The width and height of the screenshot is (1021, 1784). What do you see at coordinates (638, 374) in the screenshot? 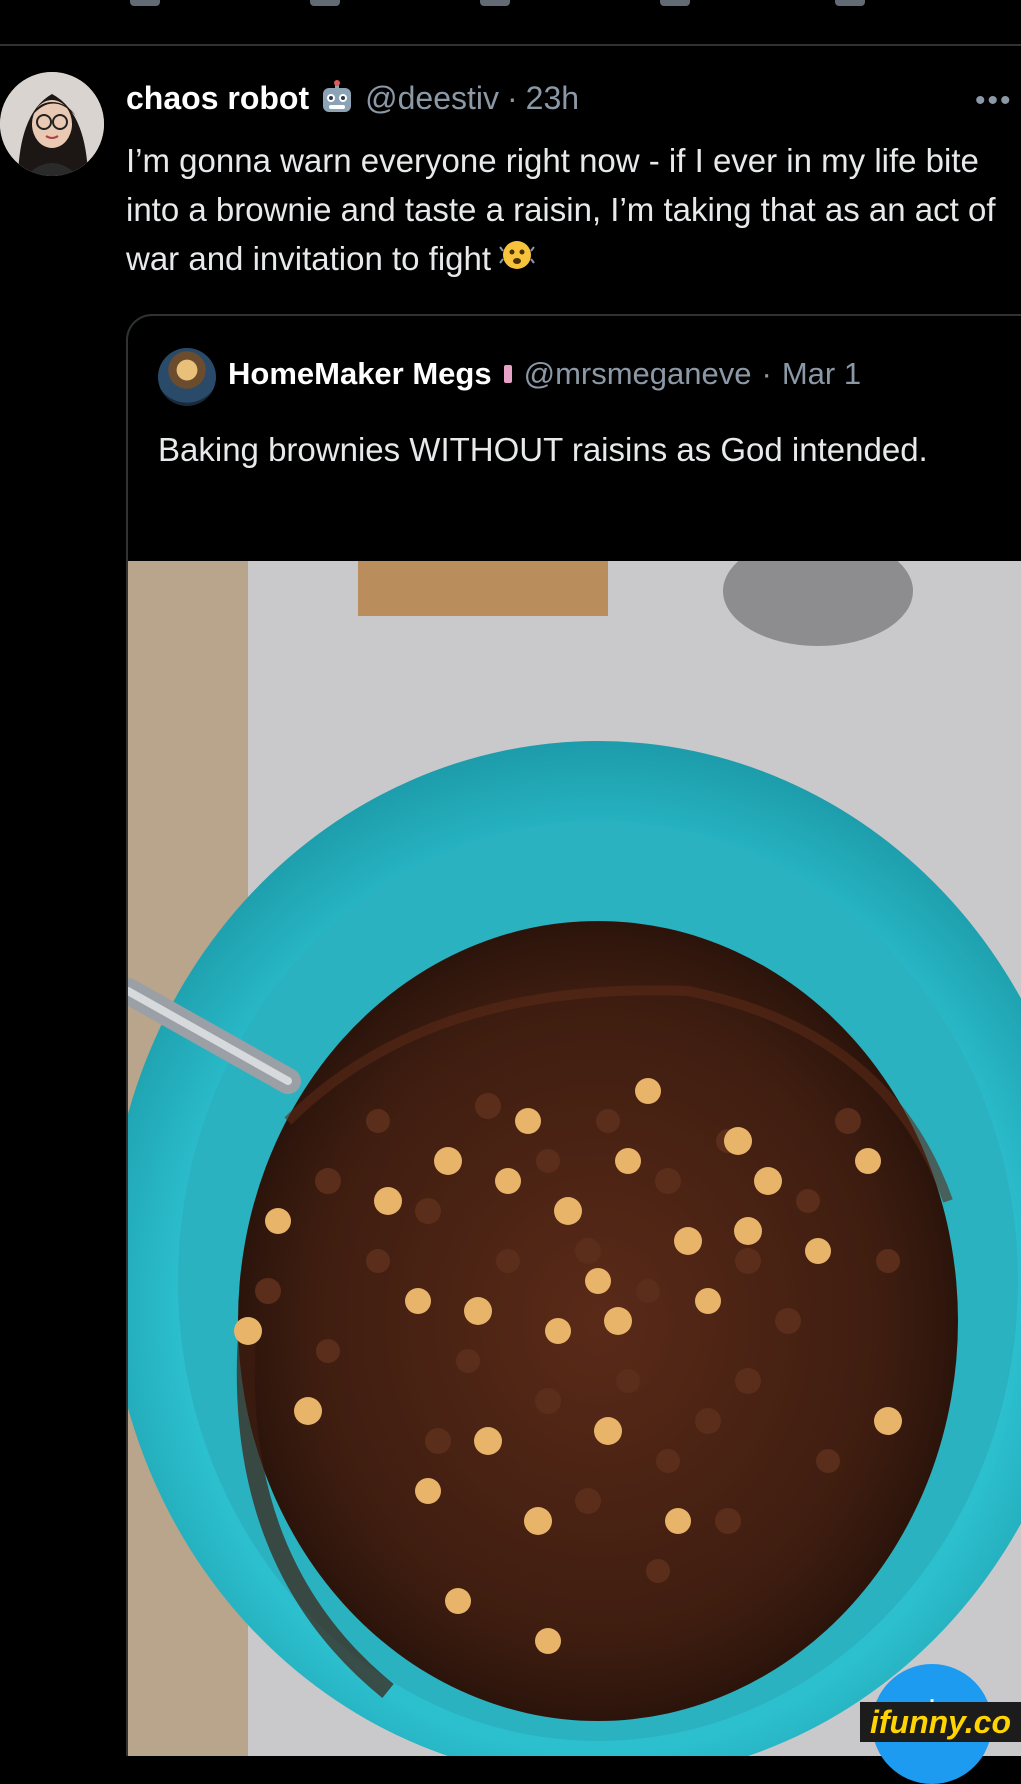
I see `quoted-author-handle: @mrsmeganeve` at bounding box center [638, 374].